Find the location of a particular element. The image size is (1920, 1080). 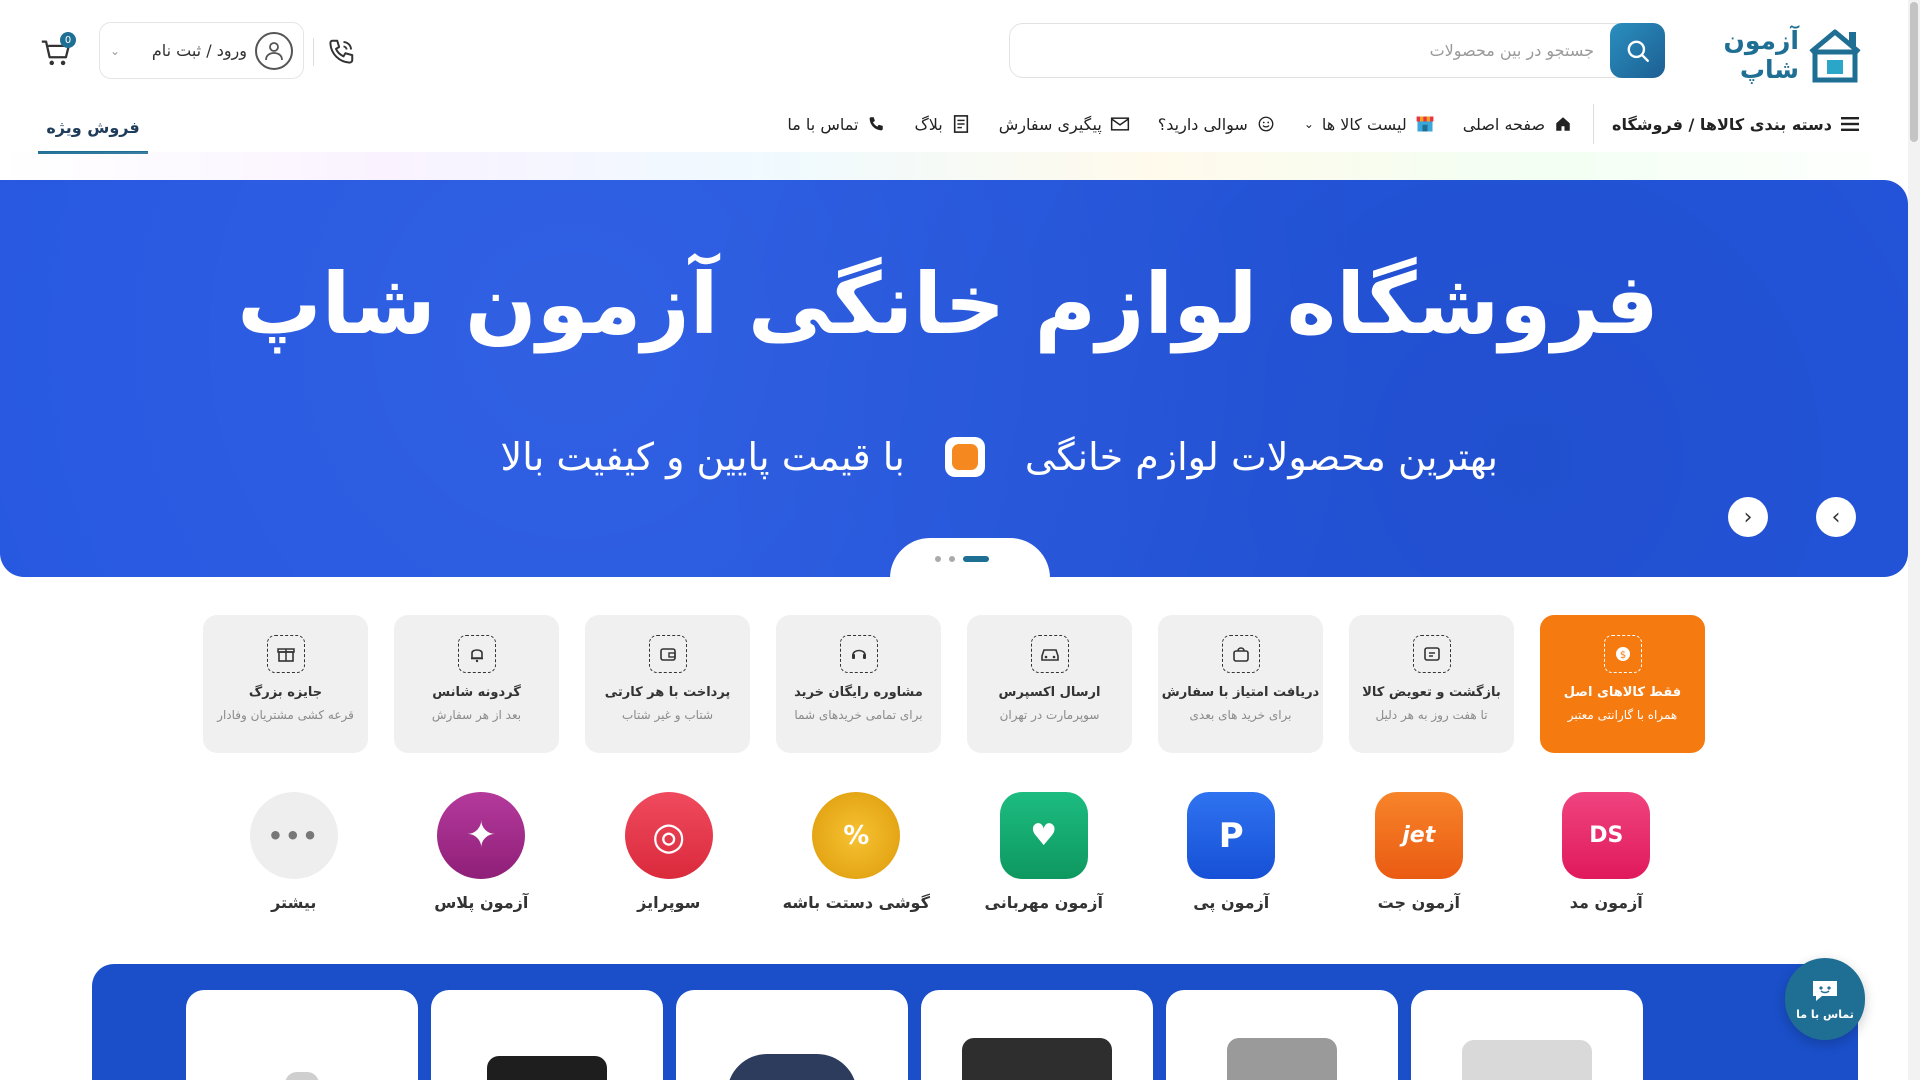

search-input is located at coordinates (1314, 50).